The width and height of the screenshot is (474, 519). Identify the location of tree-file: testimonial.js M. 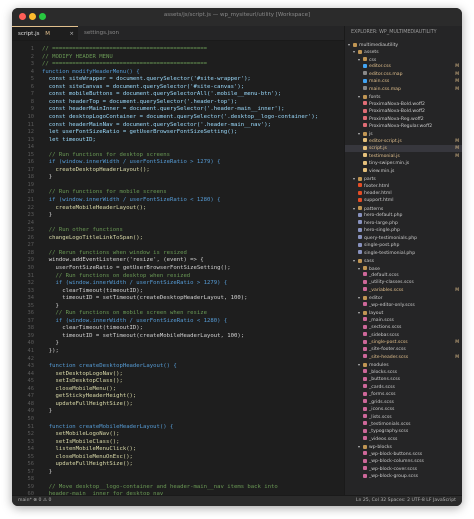
(403, 156).